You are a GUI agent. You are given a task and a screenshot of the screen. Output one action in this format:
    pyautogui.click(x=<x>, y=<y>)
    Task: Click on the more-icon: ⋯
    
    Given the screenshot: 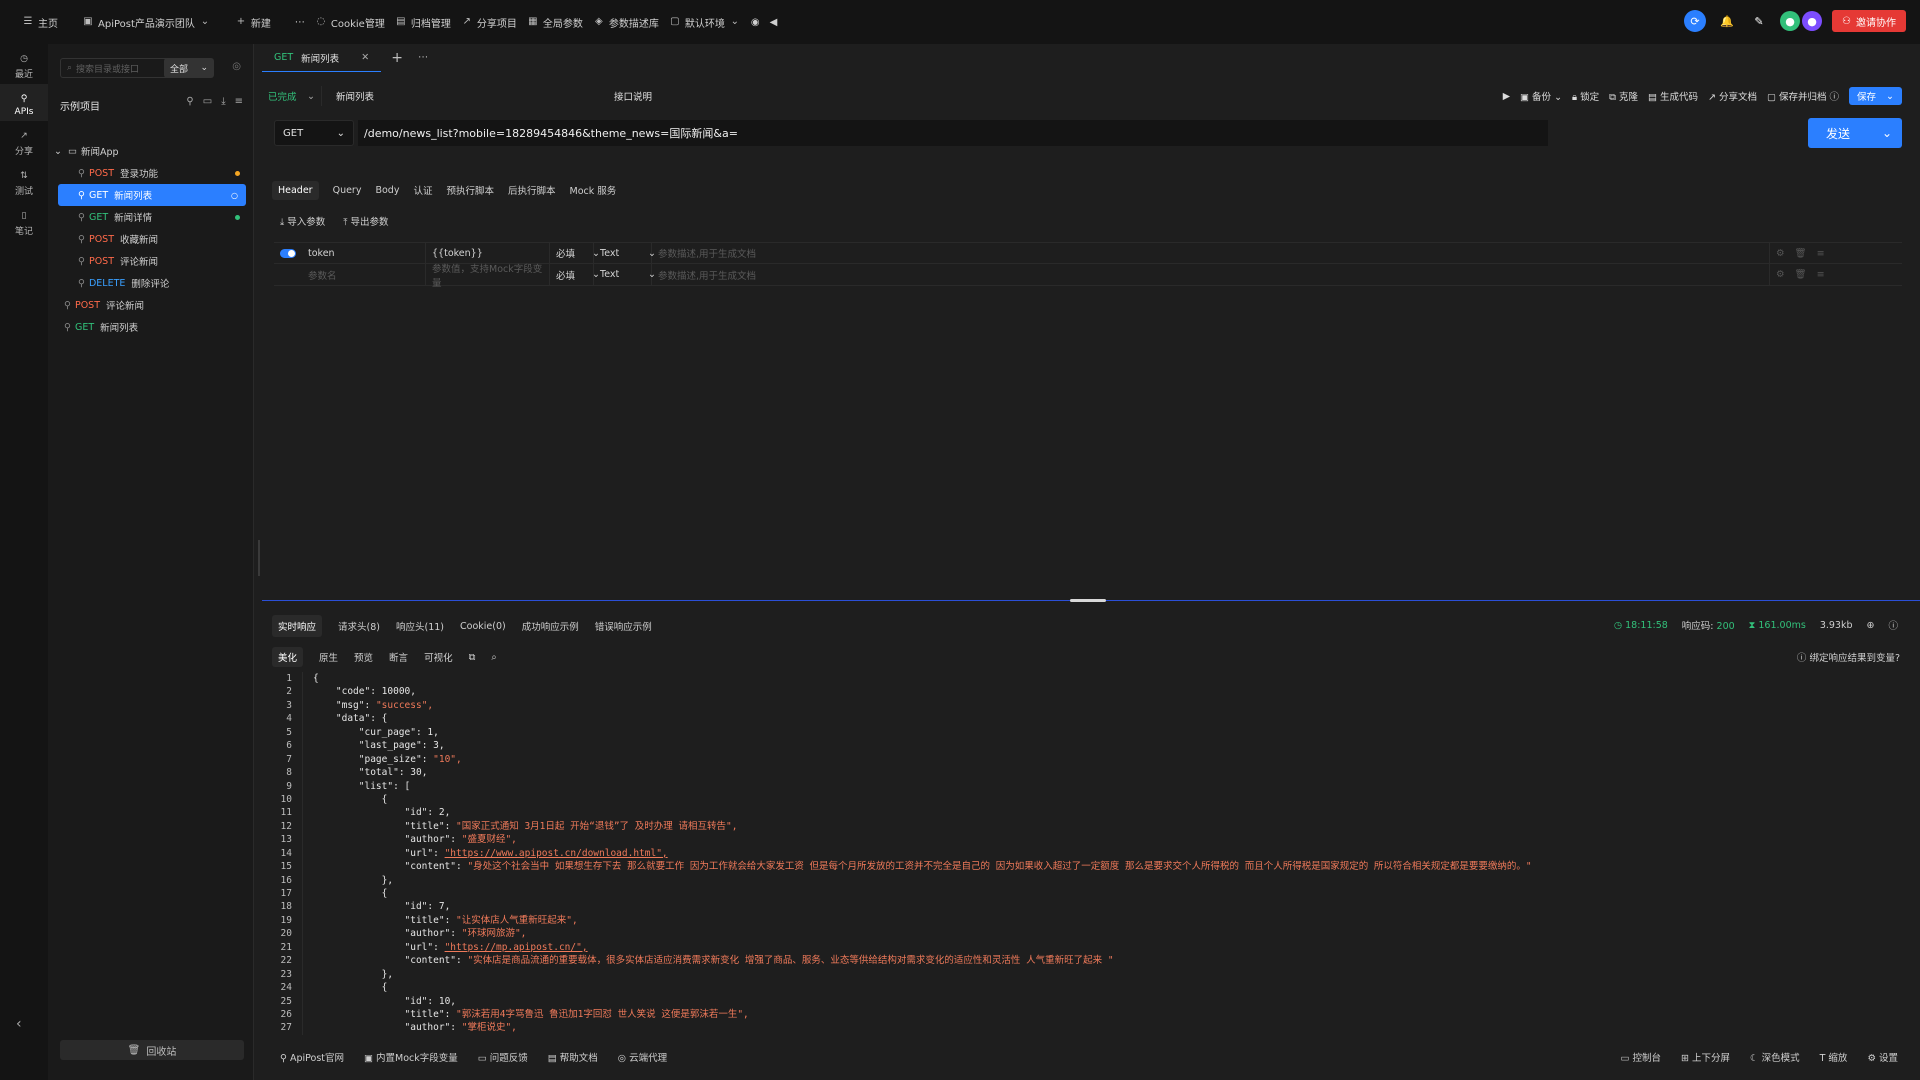 What is the action you would take?
    pyautogui.click(x=300, y=22)
    